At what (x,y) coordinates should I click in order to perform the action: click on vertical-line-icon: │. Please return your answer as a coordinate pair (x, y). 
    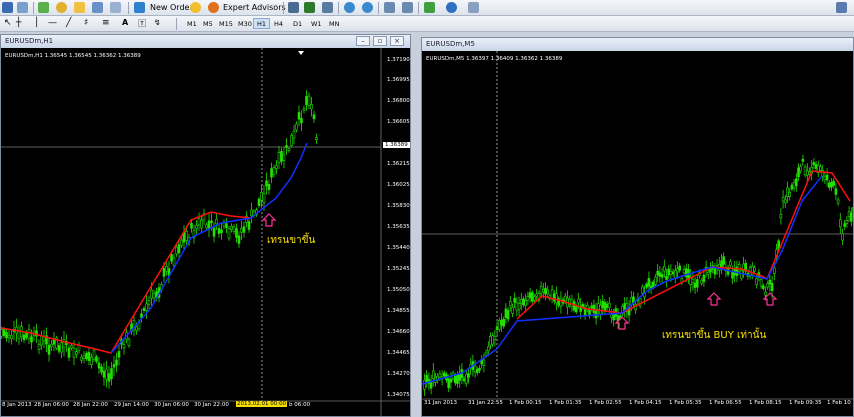
    Looking at the image, I should click on (36, 23).